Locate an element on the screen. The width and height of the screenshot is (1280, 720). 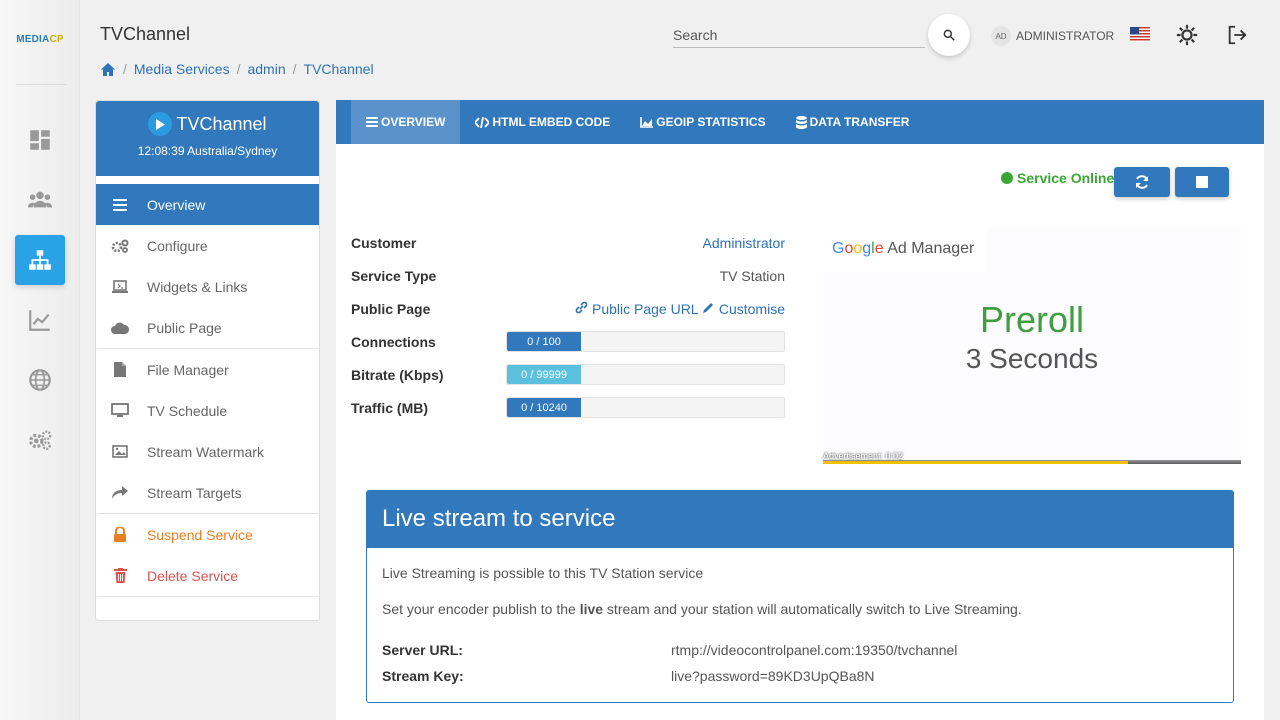
menu-label: File Manager is located at coordinates (188, 369).